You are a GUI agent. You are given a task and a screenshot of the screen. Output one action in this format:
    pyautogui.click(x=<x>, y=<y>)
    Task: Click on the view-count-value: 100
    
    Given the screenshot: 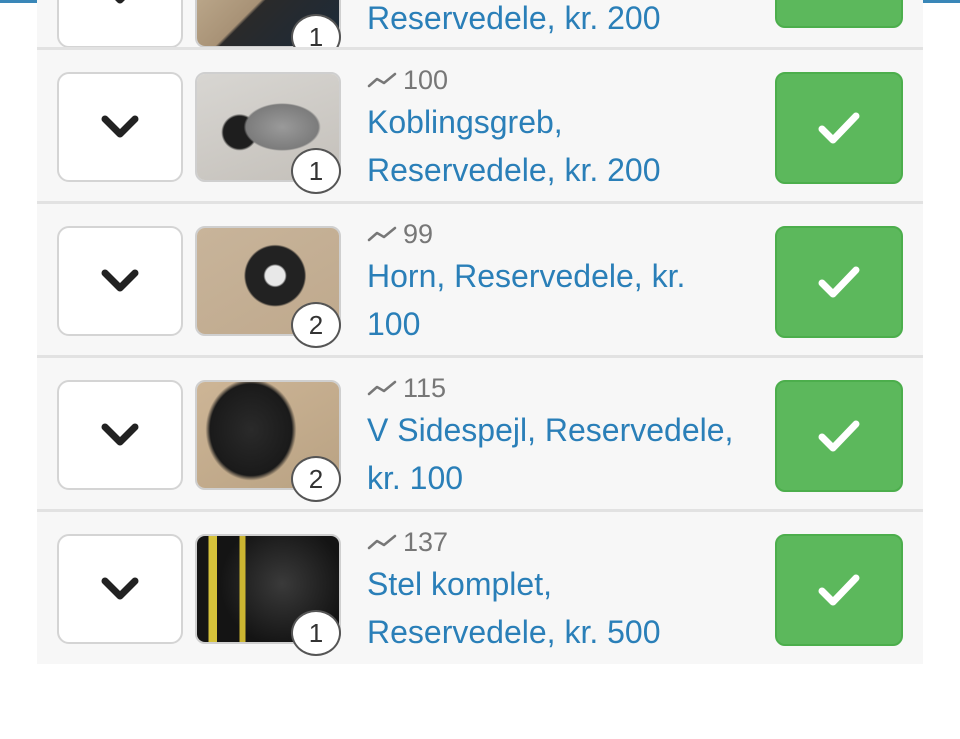 What is the action you would take?
    pyautogui.click(x=426, y=80)
    